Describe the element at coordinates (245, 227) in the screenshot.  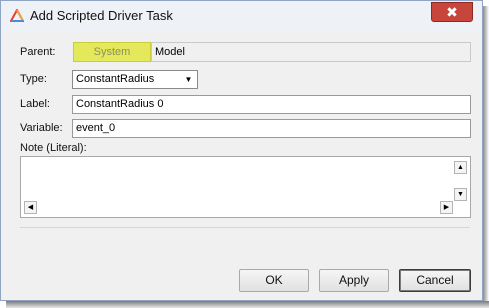
I see `footer-separator` at that location.